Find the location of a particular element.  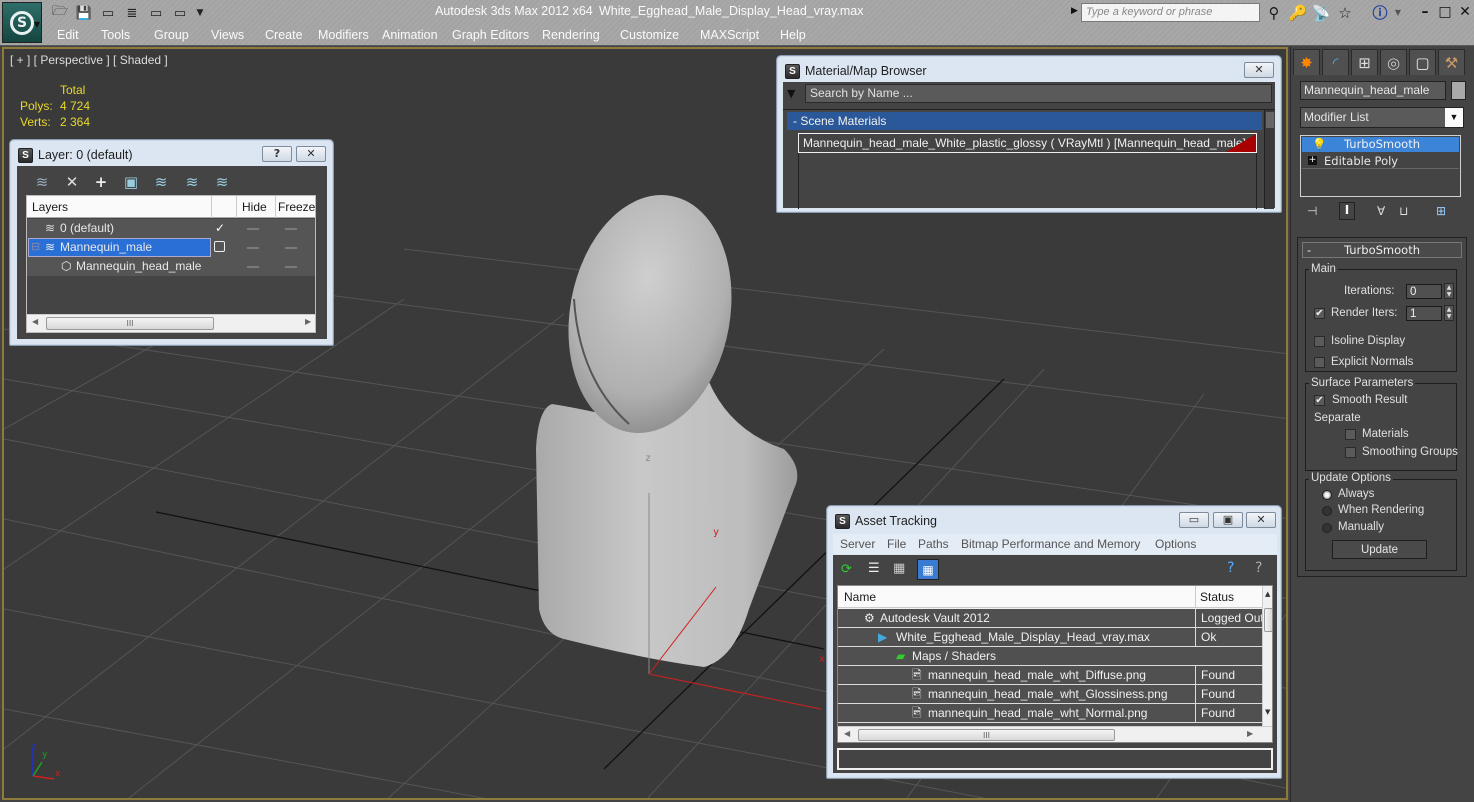

project-folder-icon: ≣ is located at coordinates (132, 13).